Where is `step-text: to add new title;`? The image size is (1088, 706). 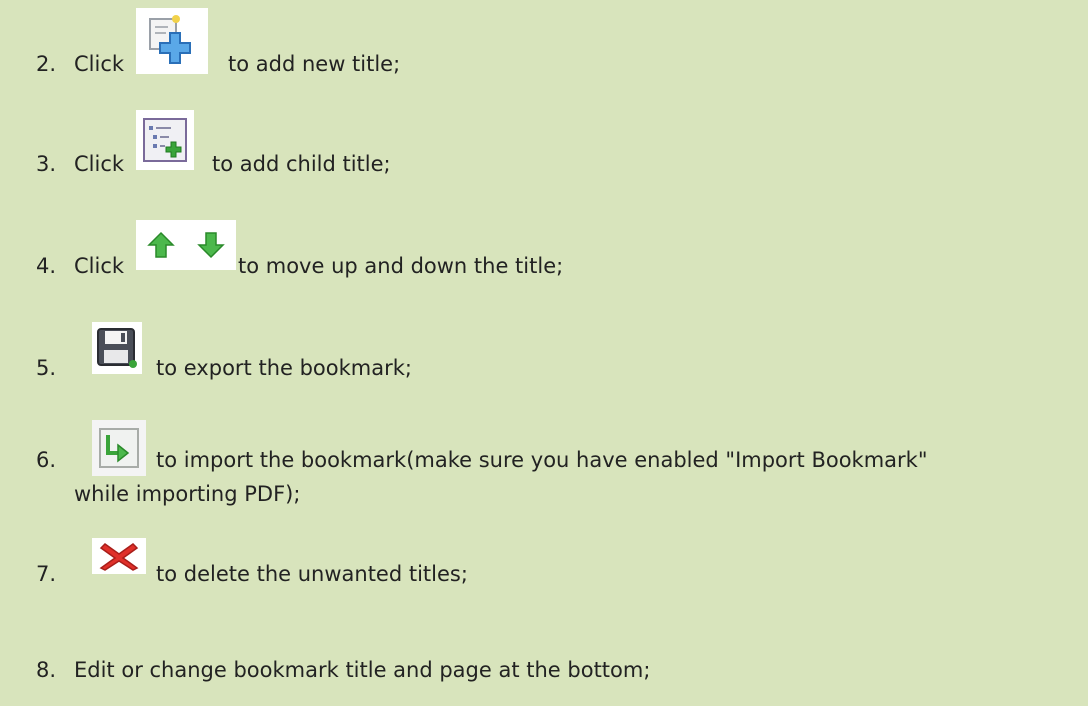
step-text: to add new title; is located at coordinates (314, 64).